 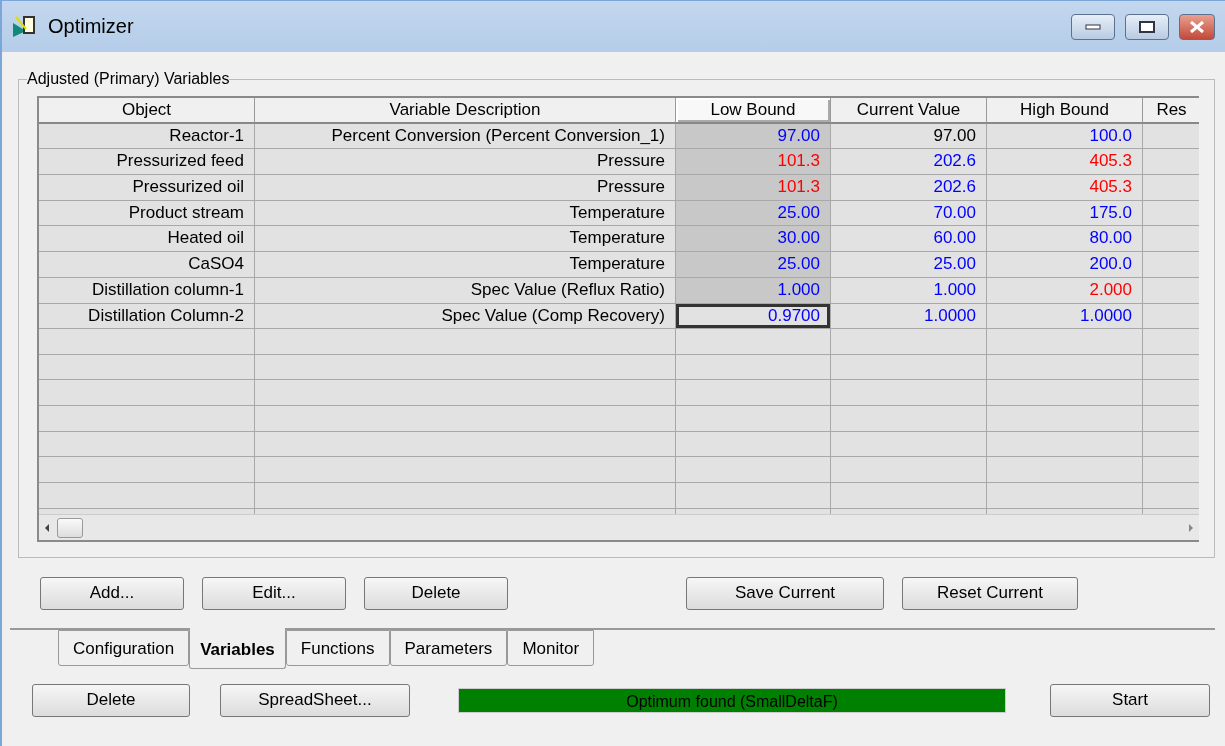 What do you see at coordinates (147, 290) in the screenshot?
I see `table-cell: Distillation column-1` at bounding box center [147, 290].